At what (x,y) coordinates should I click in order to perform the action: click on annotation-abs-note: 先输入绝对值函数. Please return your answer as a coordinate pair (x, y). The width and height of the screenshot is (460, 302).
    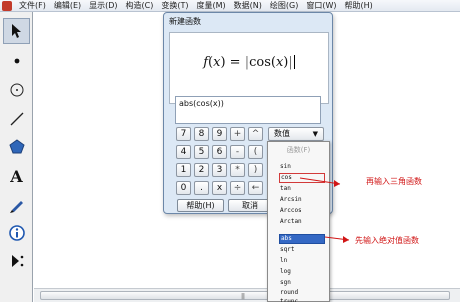
    Looking at the image, I should click on (387, 240).